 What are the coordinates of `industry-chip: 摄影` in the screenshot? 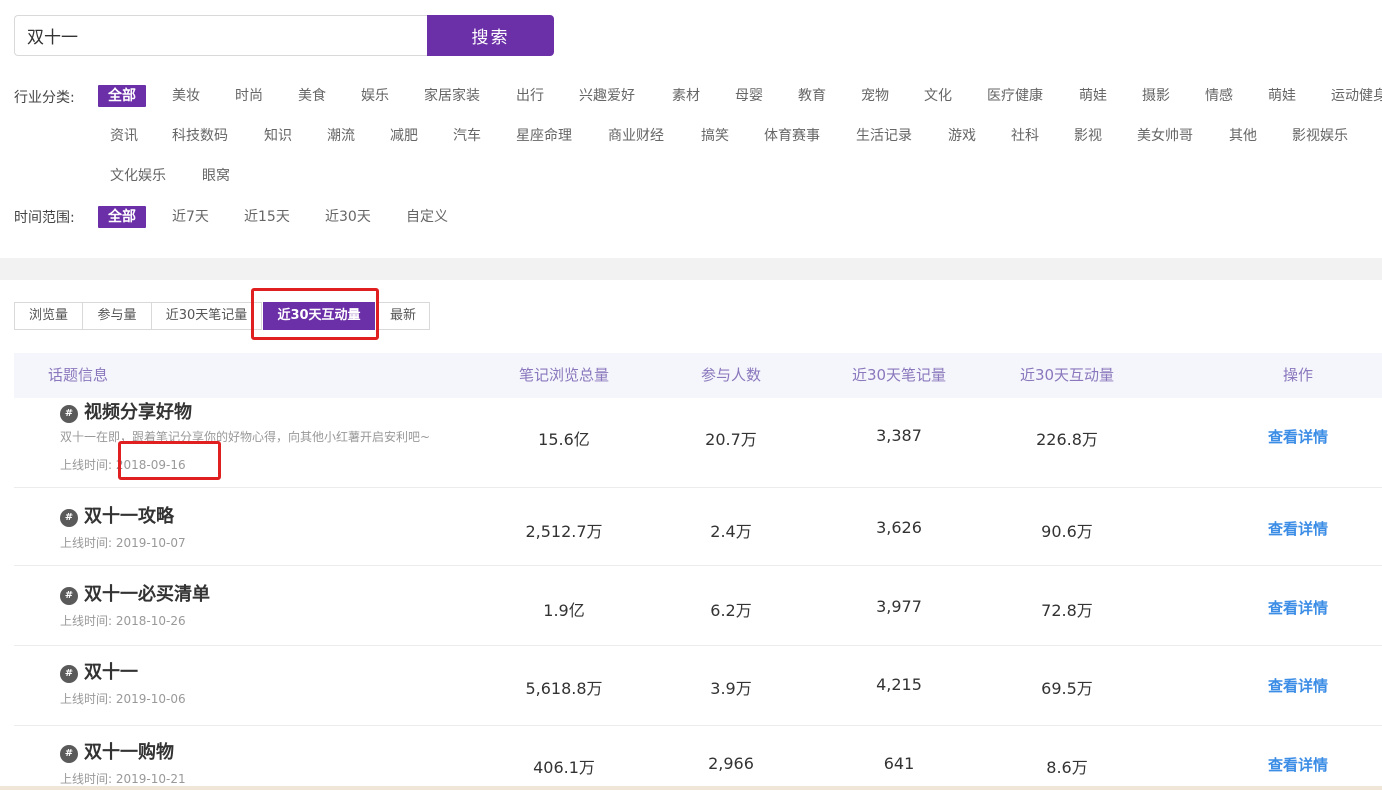 It's located at (1156, 96).